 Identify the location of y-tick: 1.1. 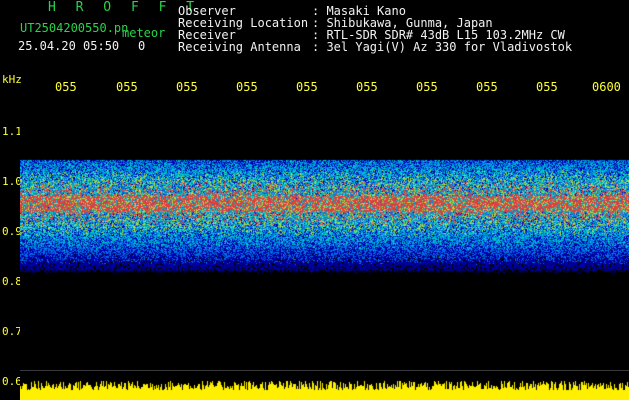
(12, 131).